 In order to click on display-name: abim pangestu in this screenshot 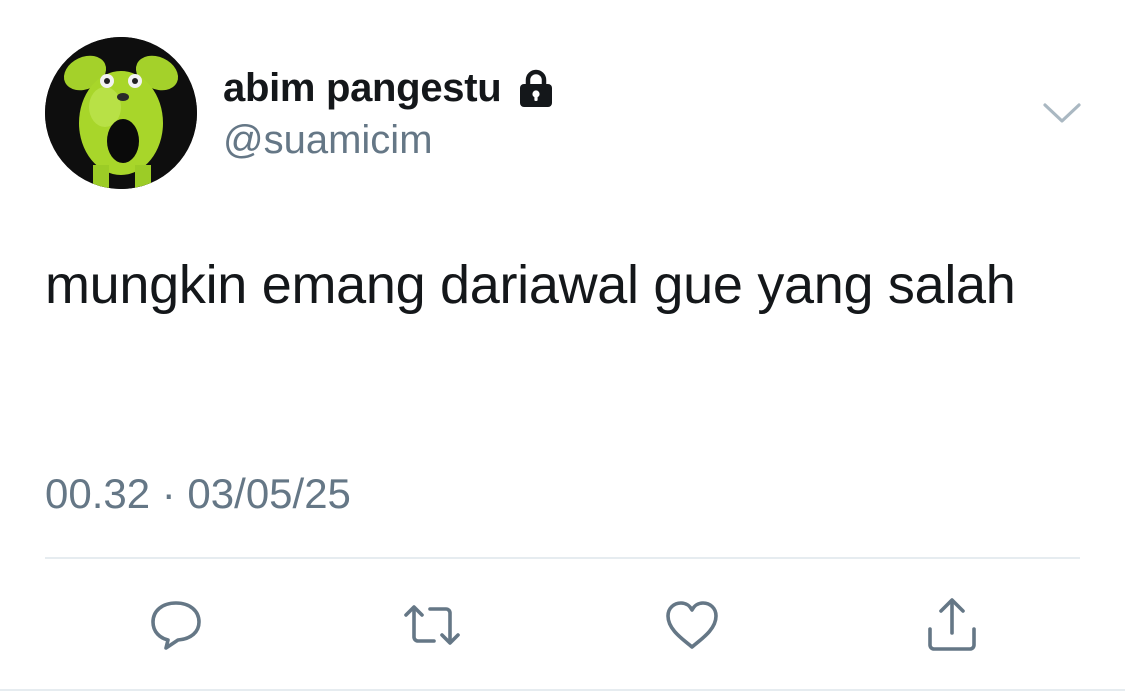, I will do `click(362, 88)`.